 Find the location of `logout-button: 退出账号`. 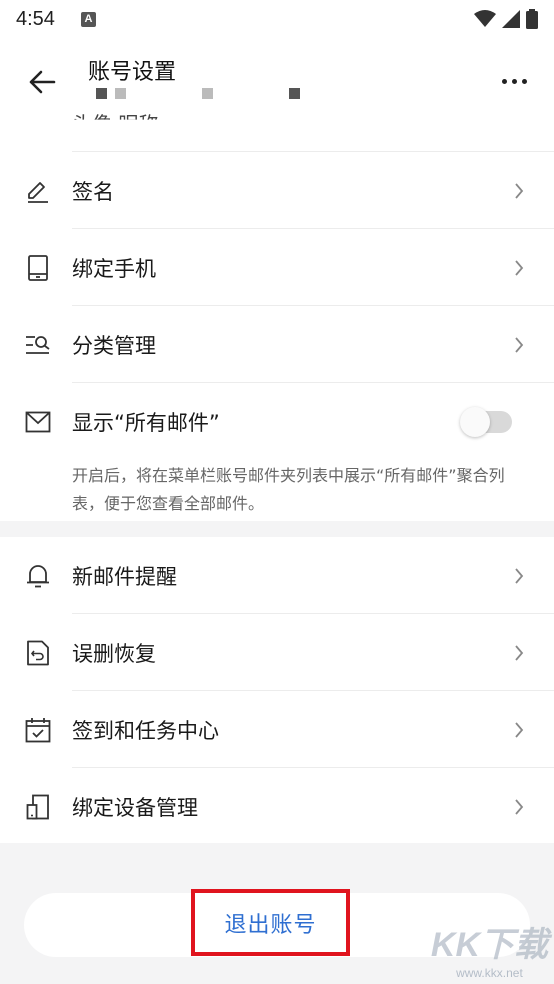

logout-button: 退出账号 is located at coordinates (270, 922).